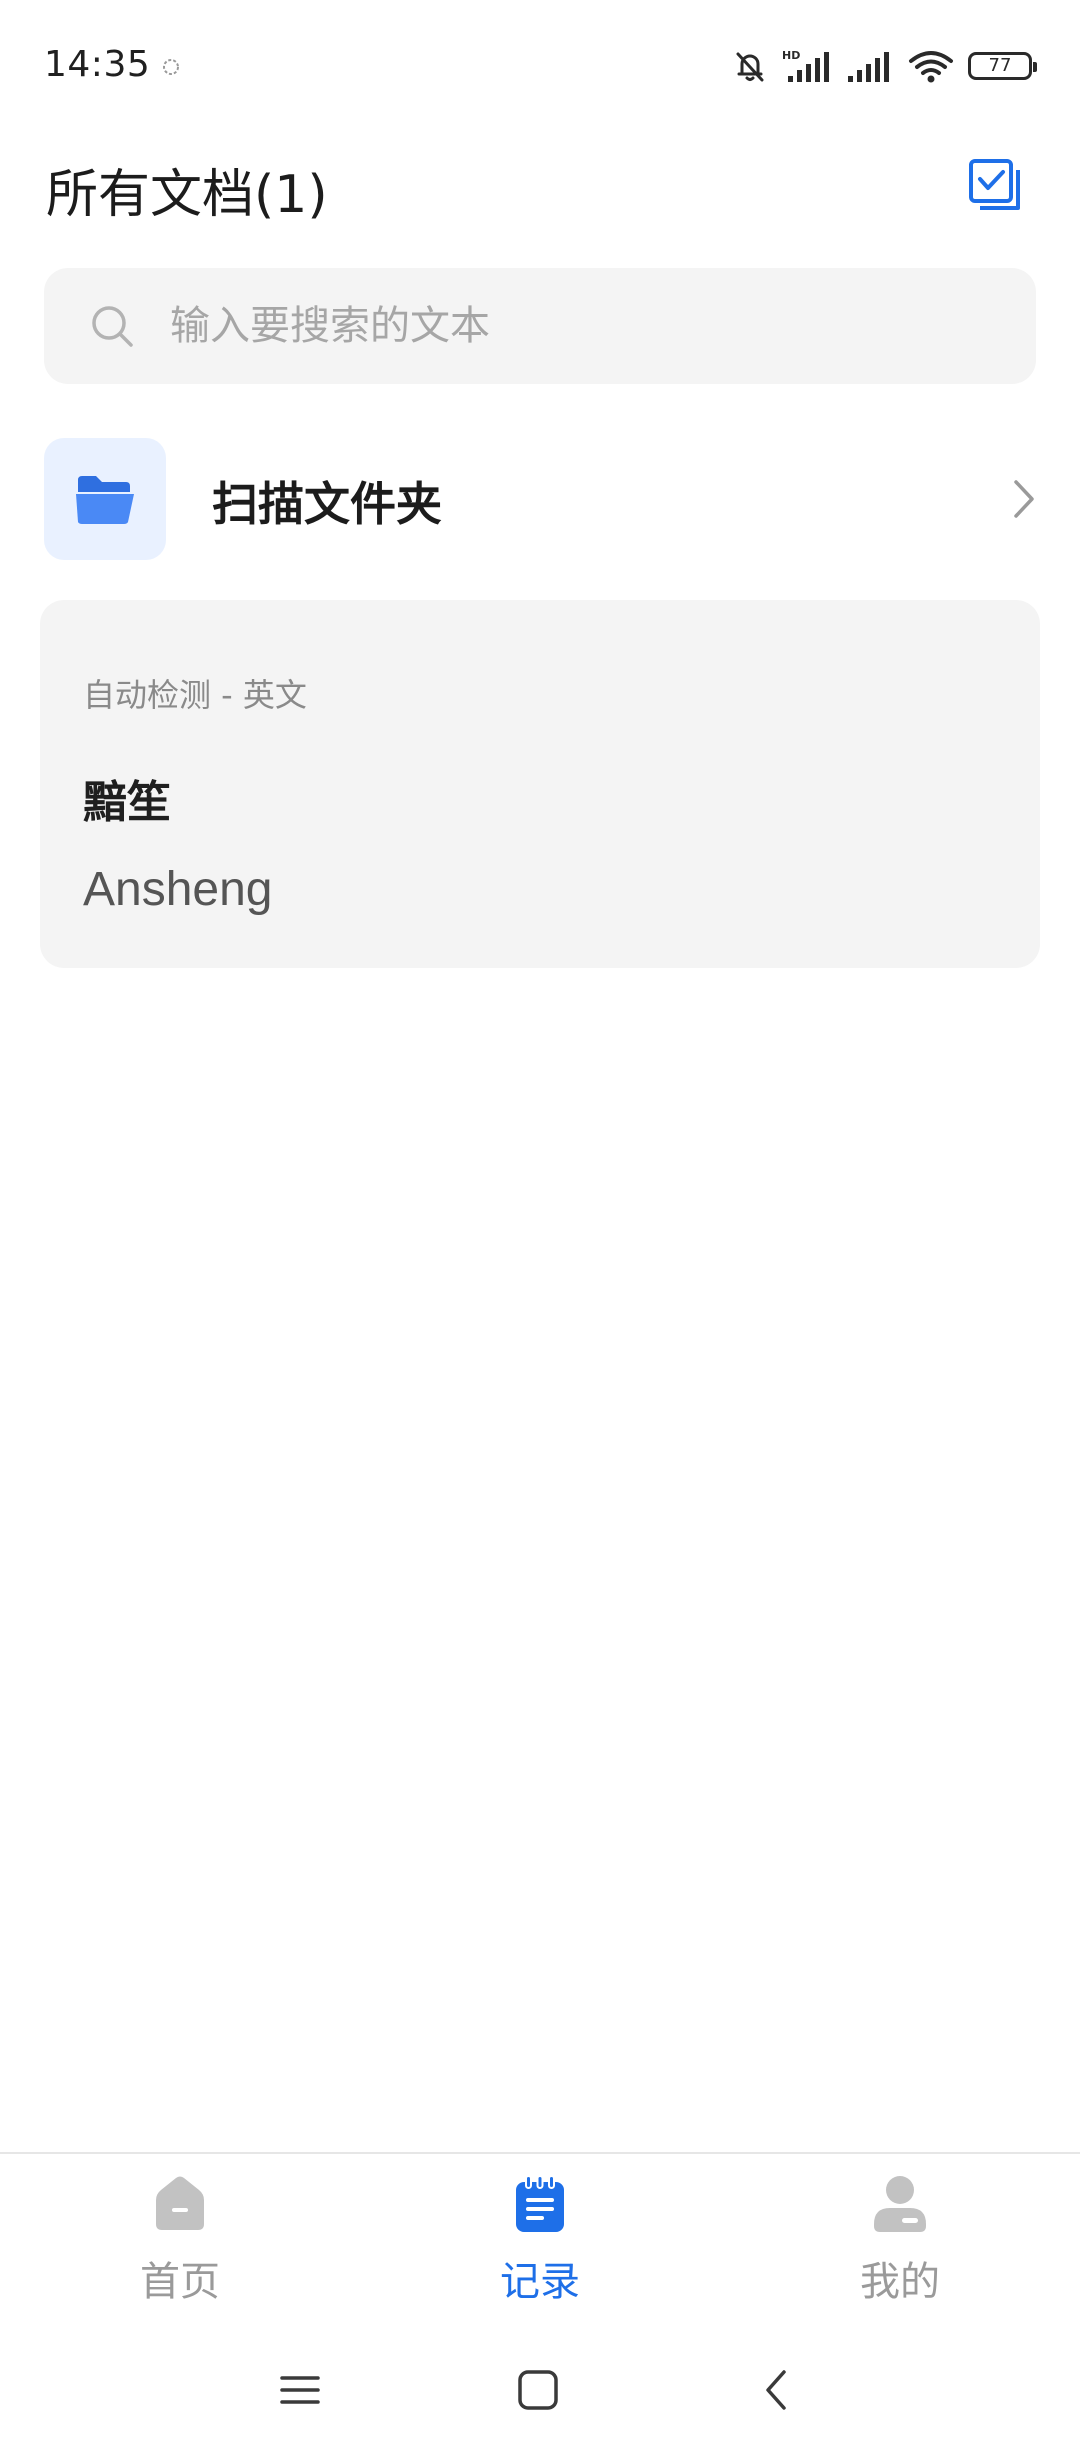  Describe the element at coordinates (171, 67) in the screenshot. I see `notification-app-icon` at that location.